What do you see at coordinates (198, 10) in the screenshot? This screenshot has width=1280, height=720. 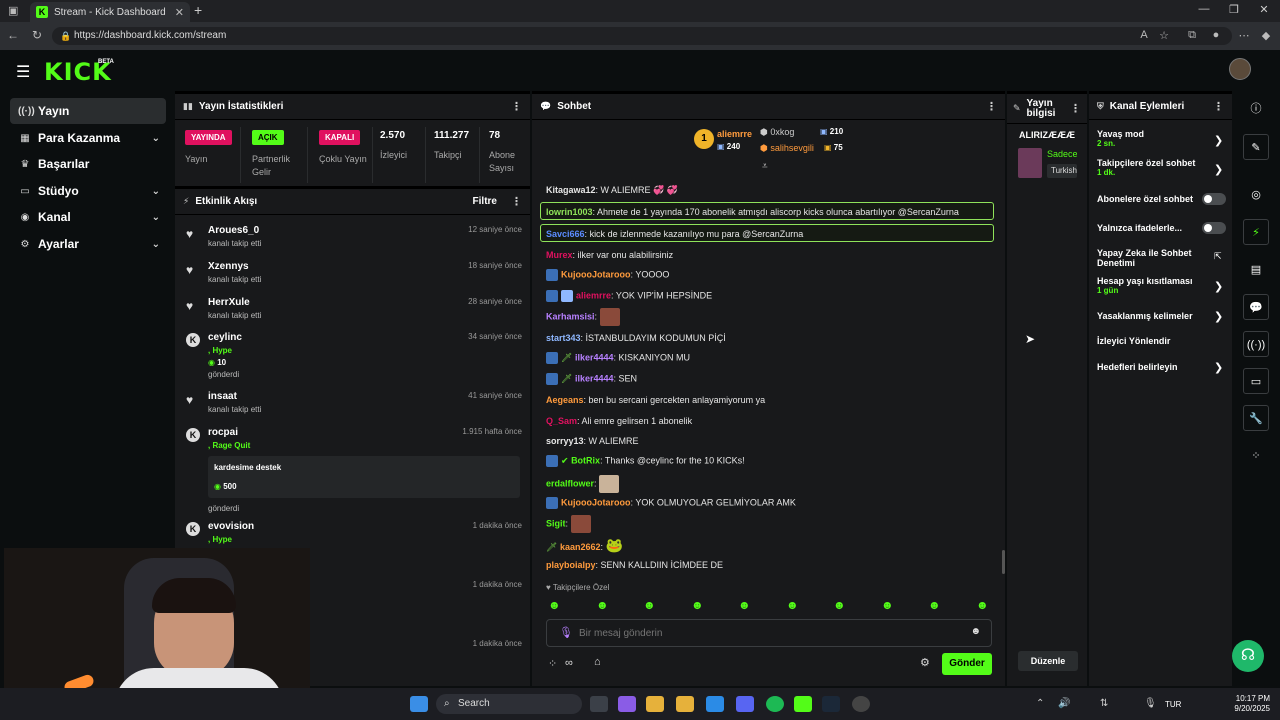 I see `new-tab-button: +` at bounding box center [198, 10].